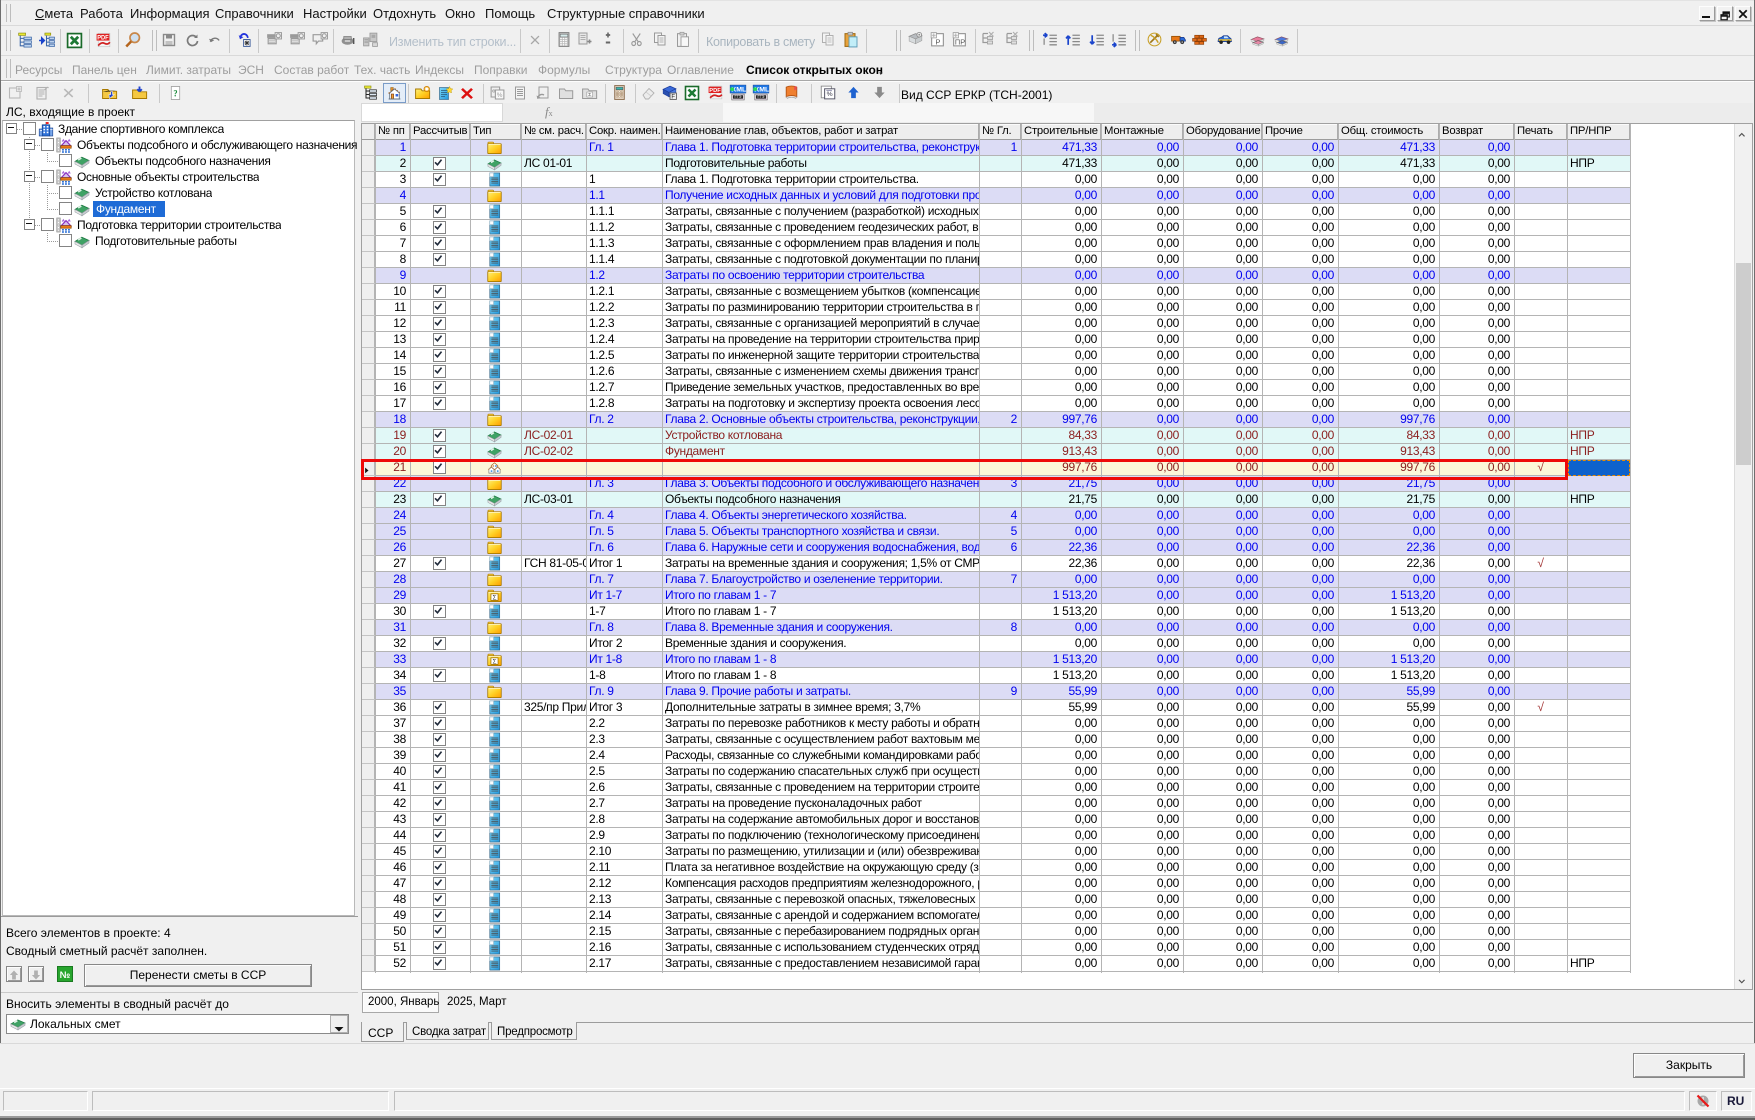 This screenshot has width=1755, height=1120. What do you see at coordinates (938, 41) in the screenshot?
I see `svg-text: P` at bounding box center [938, 41].